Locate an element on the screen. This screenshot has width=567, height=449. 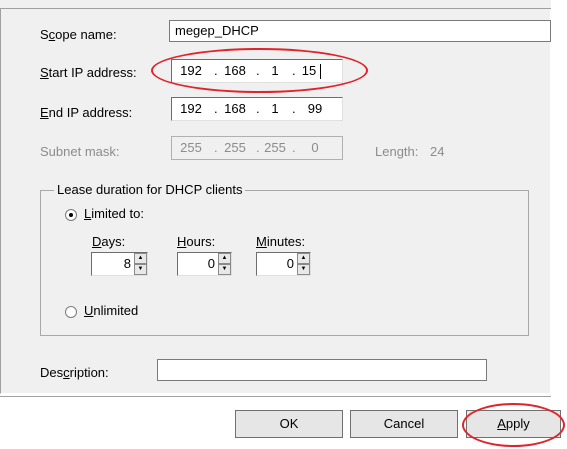
highlight-ellipse-start-ip is located at coordinates (259, 70).